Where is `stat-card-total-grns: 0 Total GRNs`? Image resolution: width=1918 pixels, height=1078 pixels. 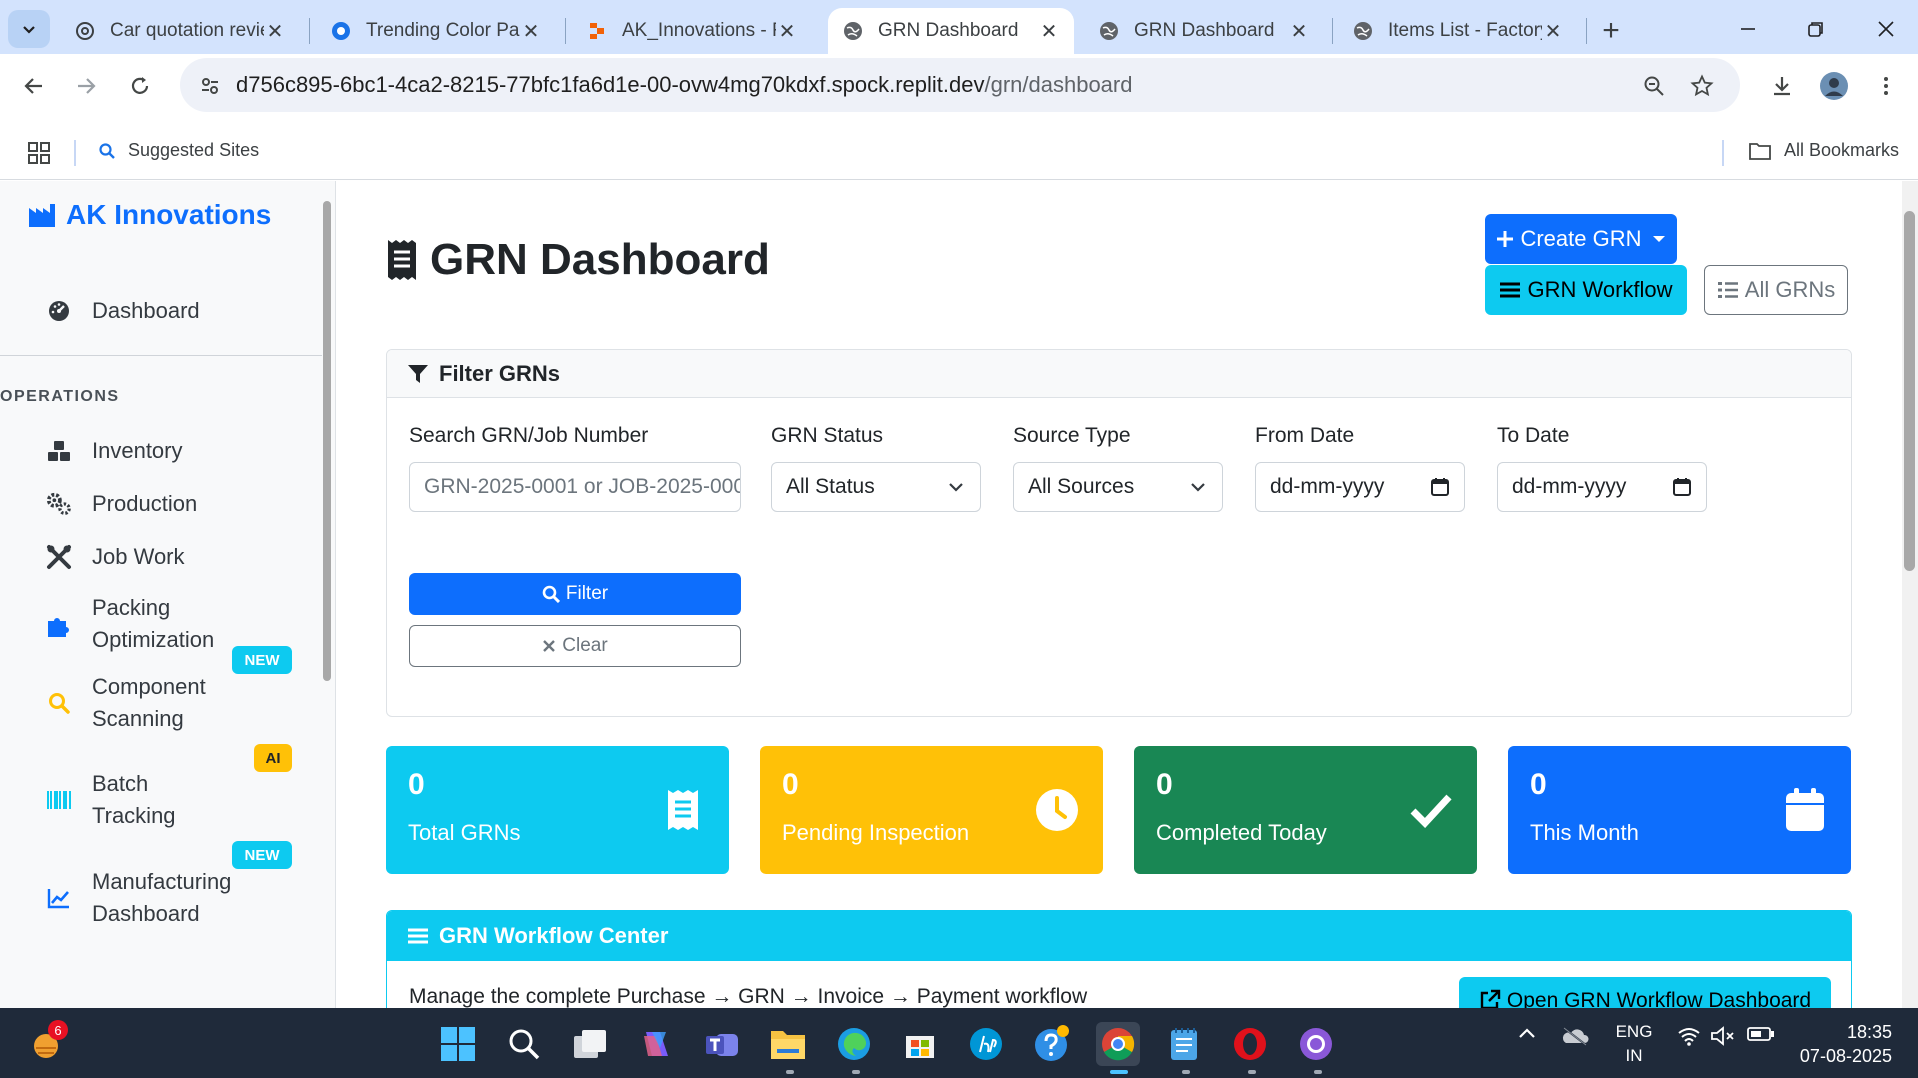
stat-card-total-grns: 0 Total GRNs is located at coordinates (557, 810).